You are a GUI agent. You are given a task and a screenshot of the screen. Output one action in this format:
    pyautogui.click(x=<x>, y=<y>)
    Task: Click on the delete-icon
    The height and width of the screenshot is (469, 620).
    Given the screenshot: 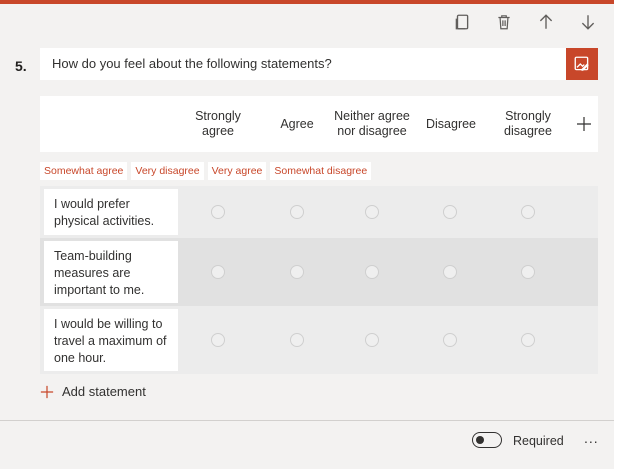 What is the action you would take?
    pyautogui.click(x=504, y=22)
    